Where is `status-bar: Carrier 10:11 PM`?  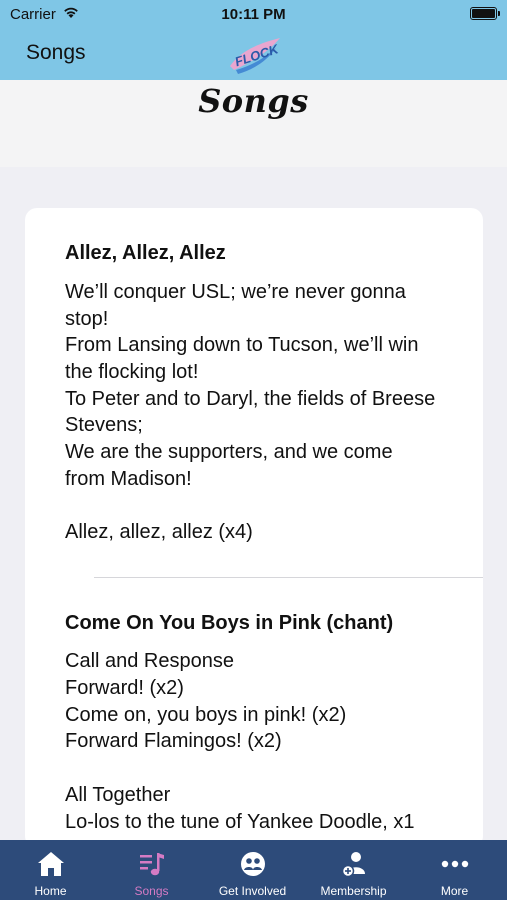 status-bar: Carrier 10:11 PM is located at coordinates (253, 14).